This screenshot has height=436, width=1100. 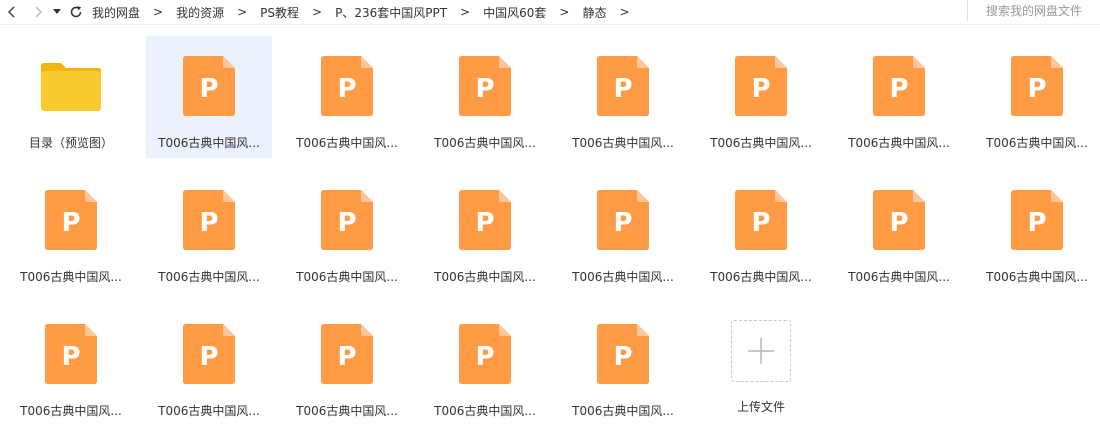 I want to click on folder-icon, so click(x=71, y=87).